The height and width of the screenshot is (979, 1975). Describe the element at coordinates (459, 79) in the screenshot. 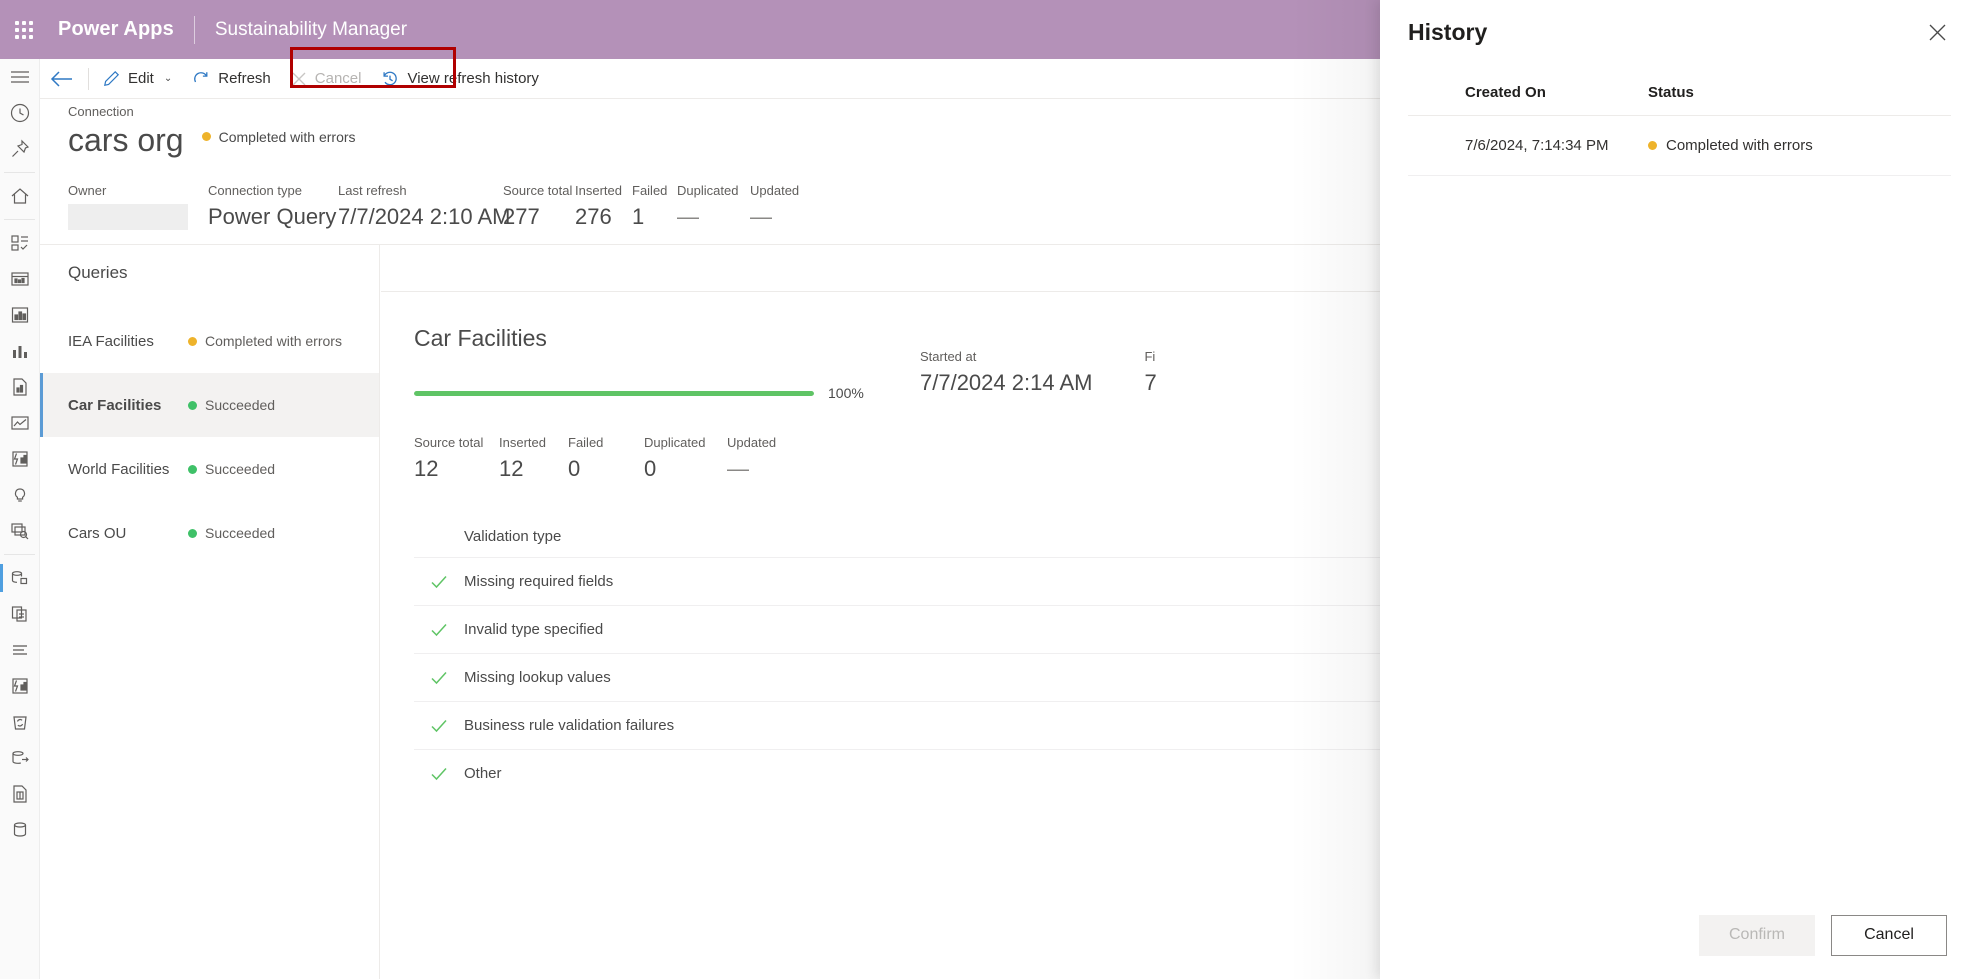

I see `view-refresh-history-button: View refresh history` at that location.